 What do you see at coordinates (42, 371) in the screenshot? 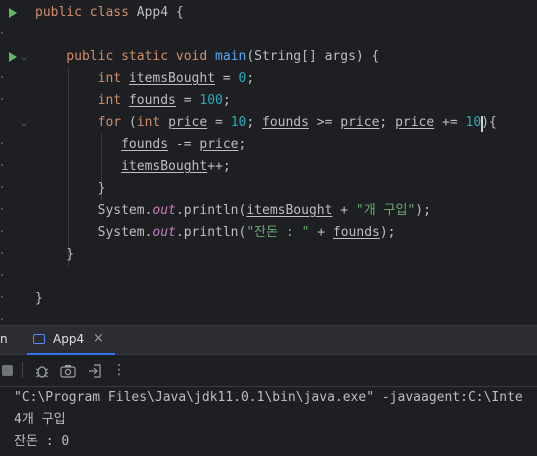
I see `debug-bug-icon` at bounding box center [42, 371].